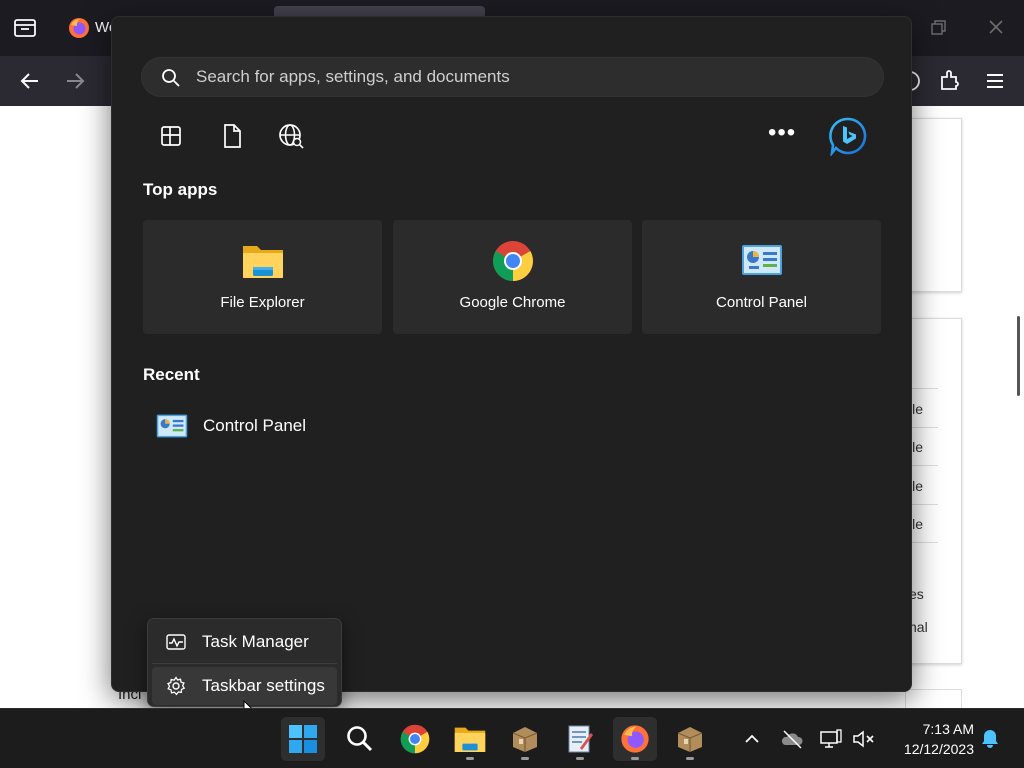 Image resolution: width=1024 pixels, height=768 pixels. I want to click on firefox-taskbar-button, so click(635, 739).